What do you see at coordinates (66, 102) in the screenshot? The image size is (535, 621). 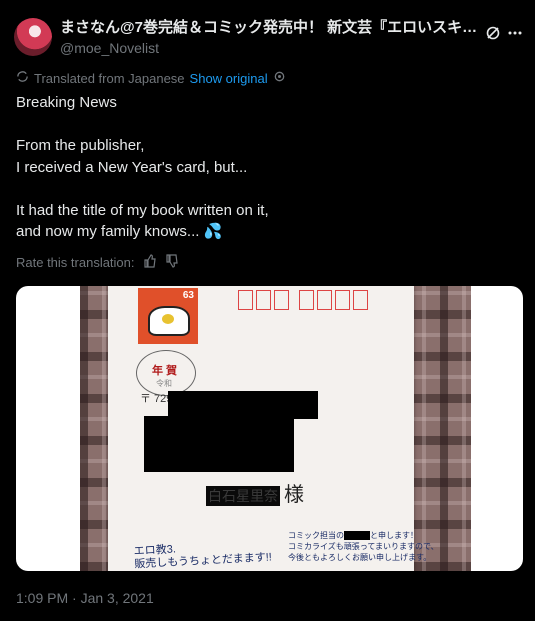 I see `post-line: Breaking News` at bounding box center [66, 102].